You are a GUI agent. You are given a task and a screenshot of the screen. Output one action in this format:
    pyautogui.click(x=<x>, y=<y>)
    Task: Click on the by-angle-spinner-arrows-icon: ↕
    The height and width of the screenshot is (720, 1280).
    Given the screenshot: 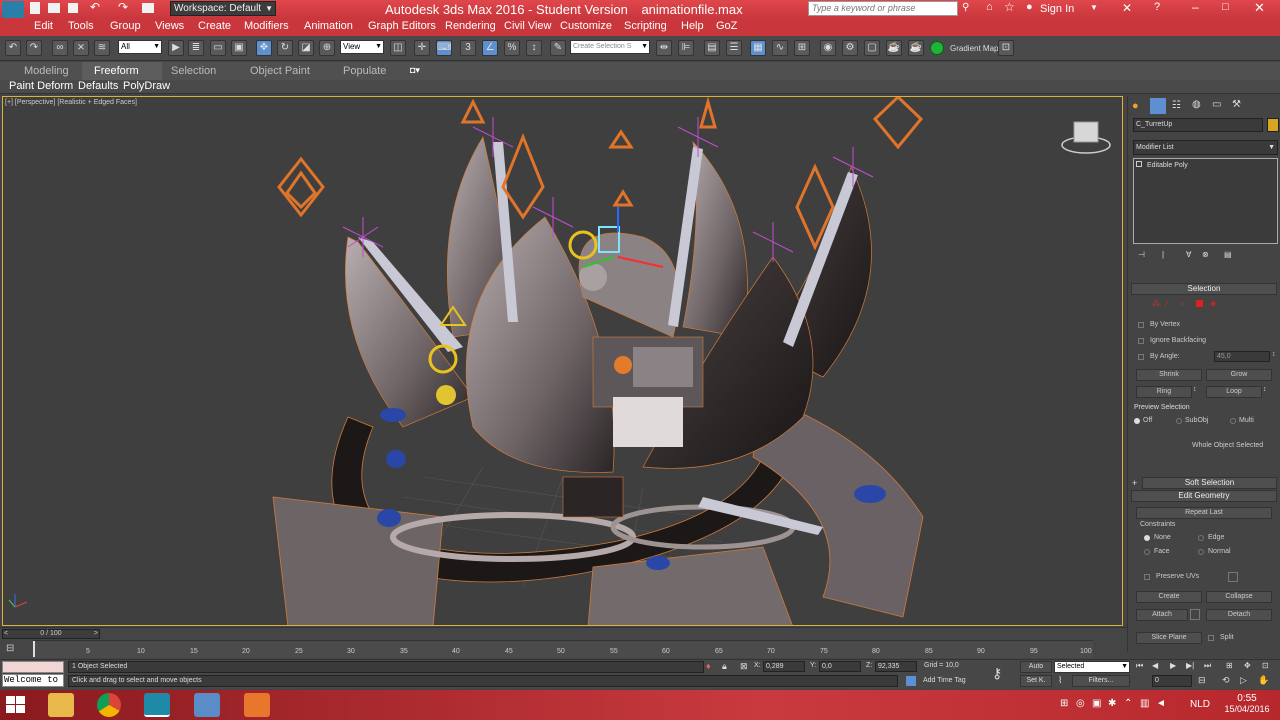 What is the action you would take?
    pyautogui.click(x=1274, y=354)
    